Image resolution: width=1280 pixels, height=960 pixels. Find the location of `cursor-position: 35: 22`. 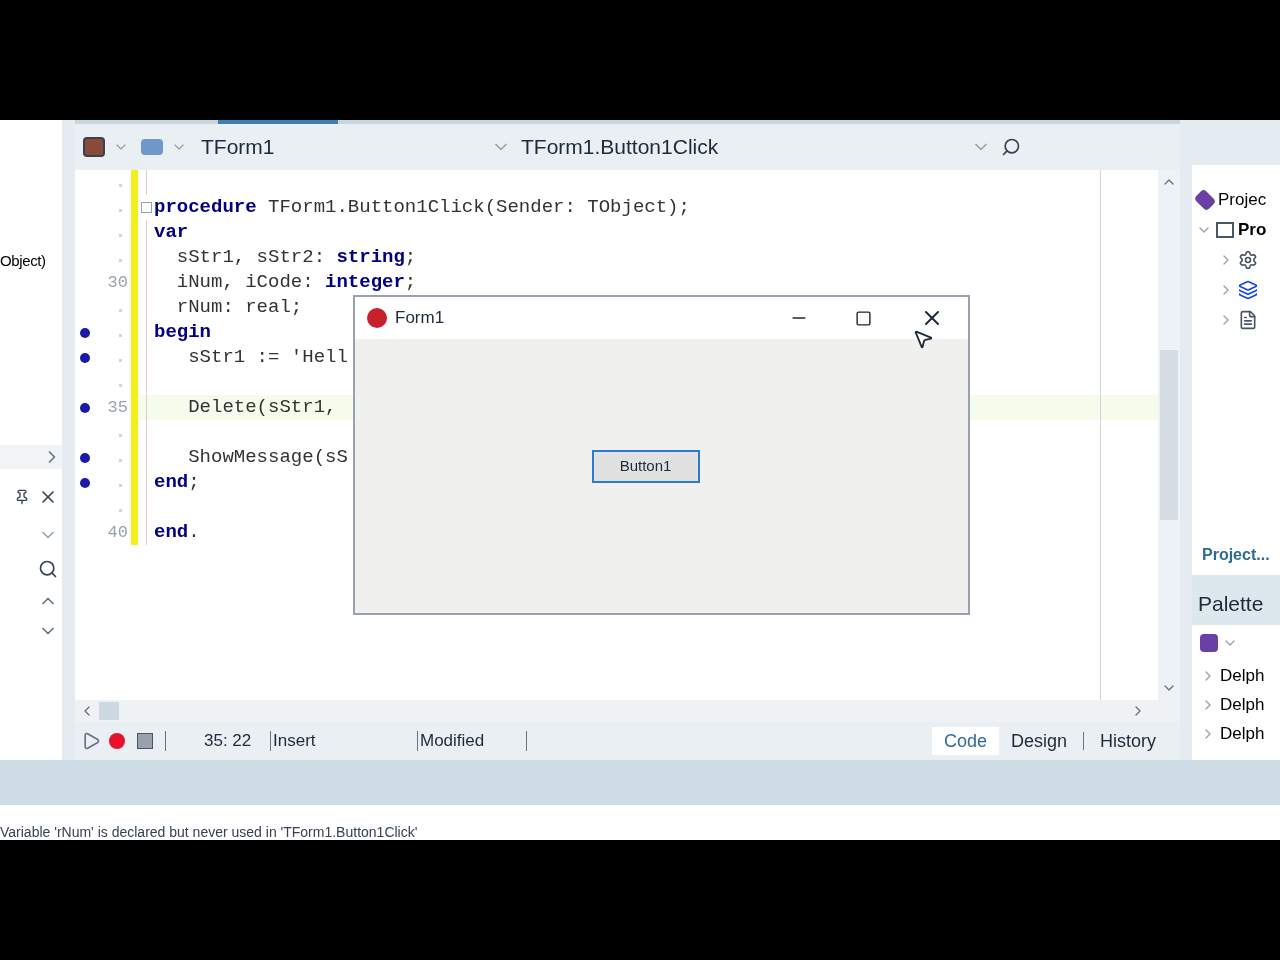

cursor-position: 35: 22 is located at coordinates (228, 741).